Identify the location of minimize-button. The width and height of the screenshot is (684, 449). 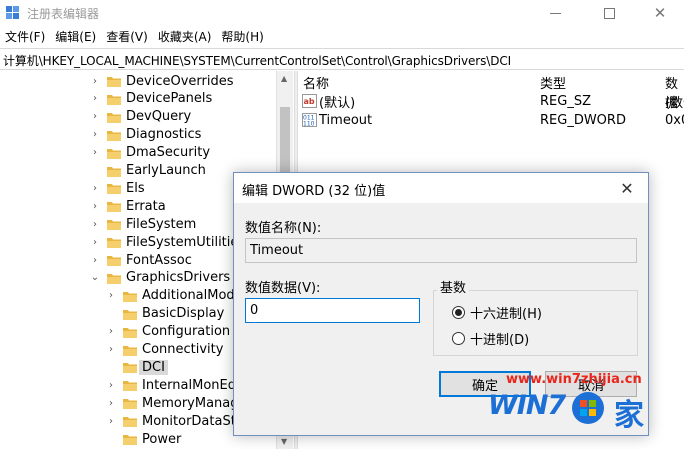
(555, 13).